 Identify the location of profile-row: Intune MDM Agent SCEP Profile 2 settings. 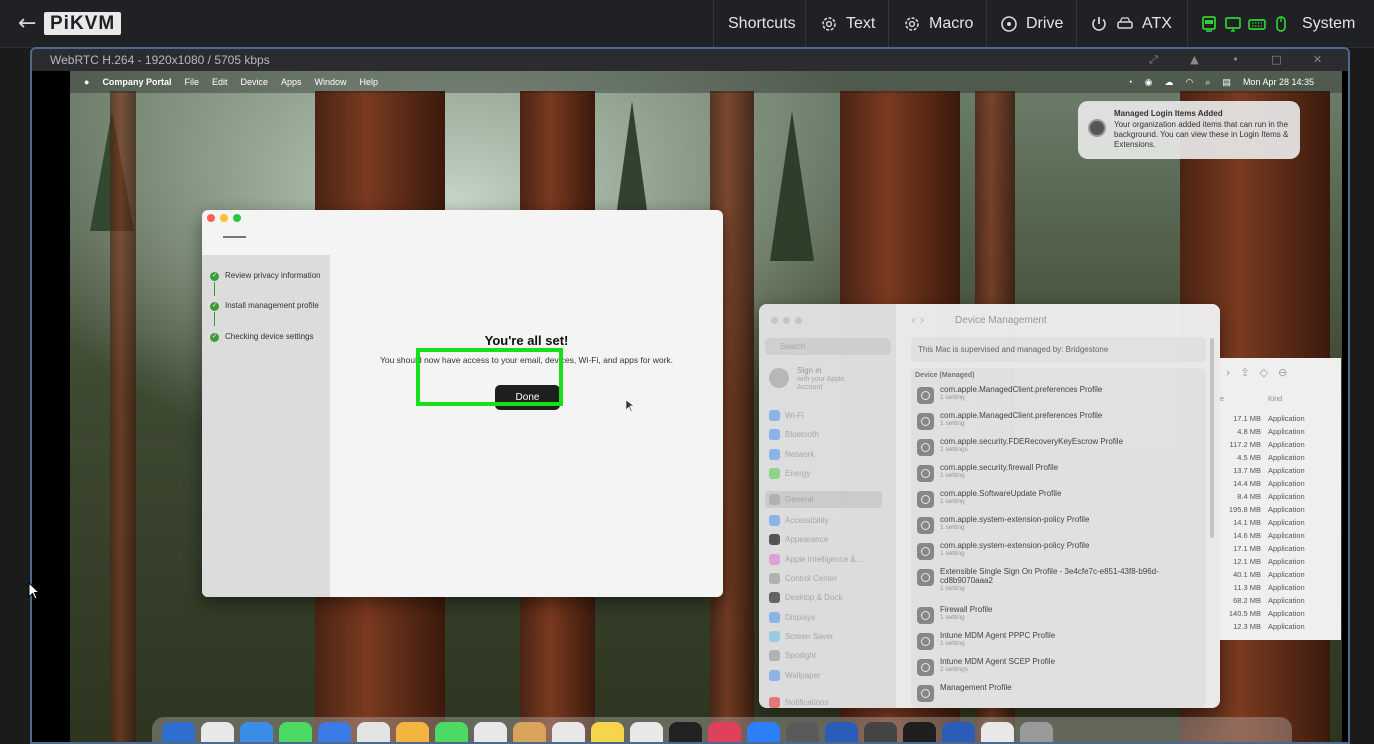
(1059, 667).